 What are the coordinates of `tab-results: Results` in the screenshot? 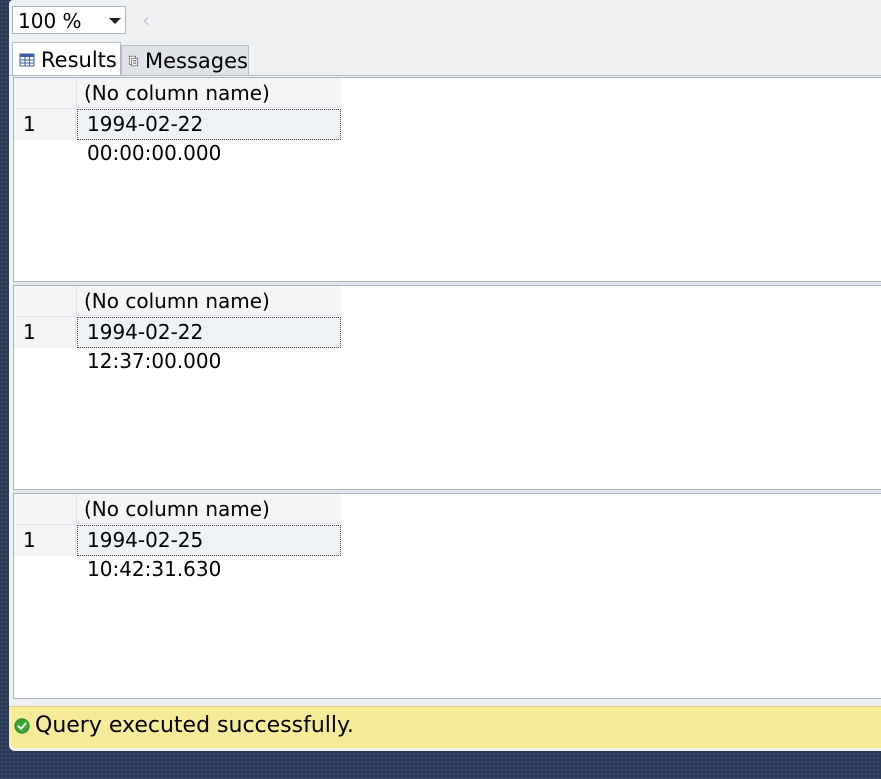 It's located at (66, 59).